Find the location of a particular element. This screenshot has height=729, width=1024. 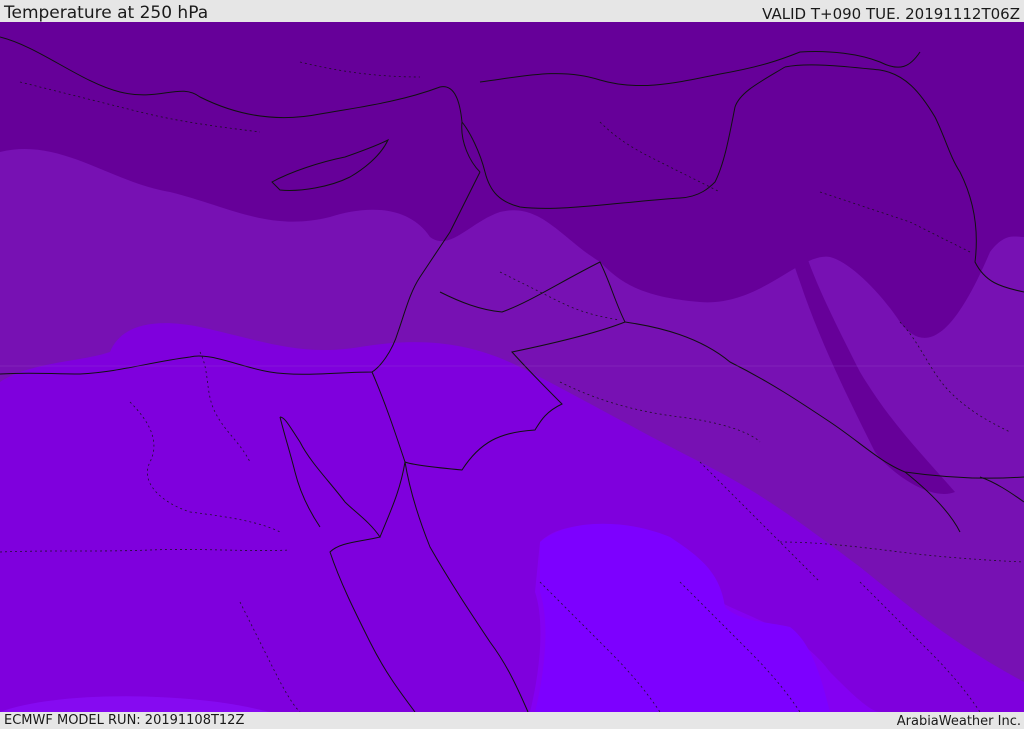

model-run-label: ECMWF MODEL RUN: 20191108T12Z is located at coordinates (124, 720).